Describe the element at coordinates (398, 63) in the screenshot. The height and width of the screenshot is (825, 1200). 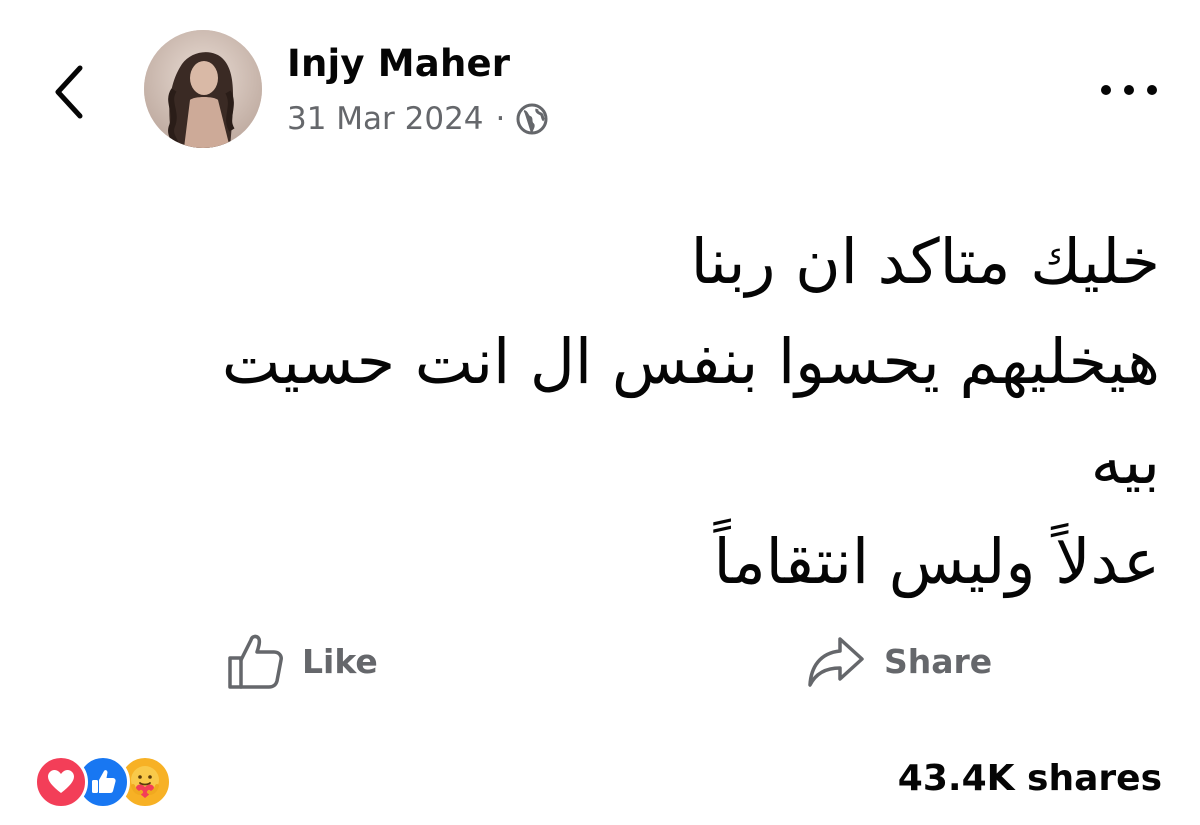
I see `author-name: Injy Maher` at that location.